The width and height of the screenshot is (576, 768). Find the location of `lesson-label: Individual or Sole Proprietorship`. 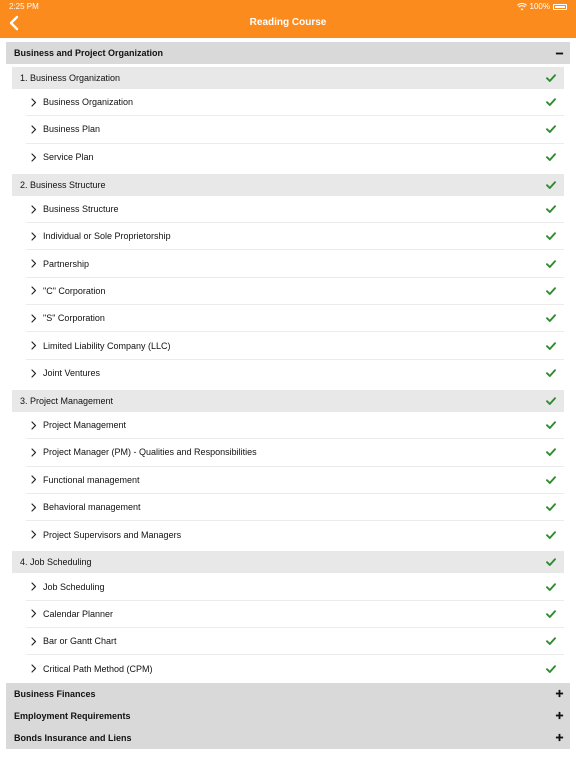

lesson-label: Individual or Sole Proprietorship is located at coordinates (107, 236).